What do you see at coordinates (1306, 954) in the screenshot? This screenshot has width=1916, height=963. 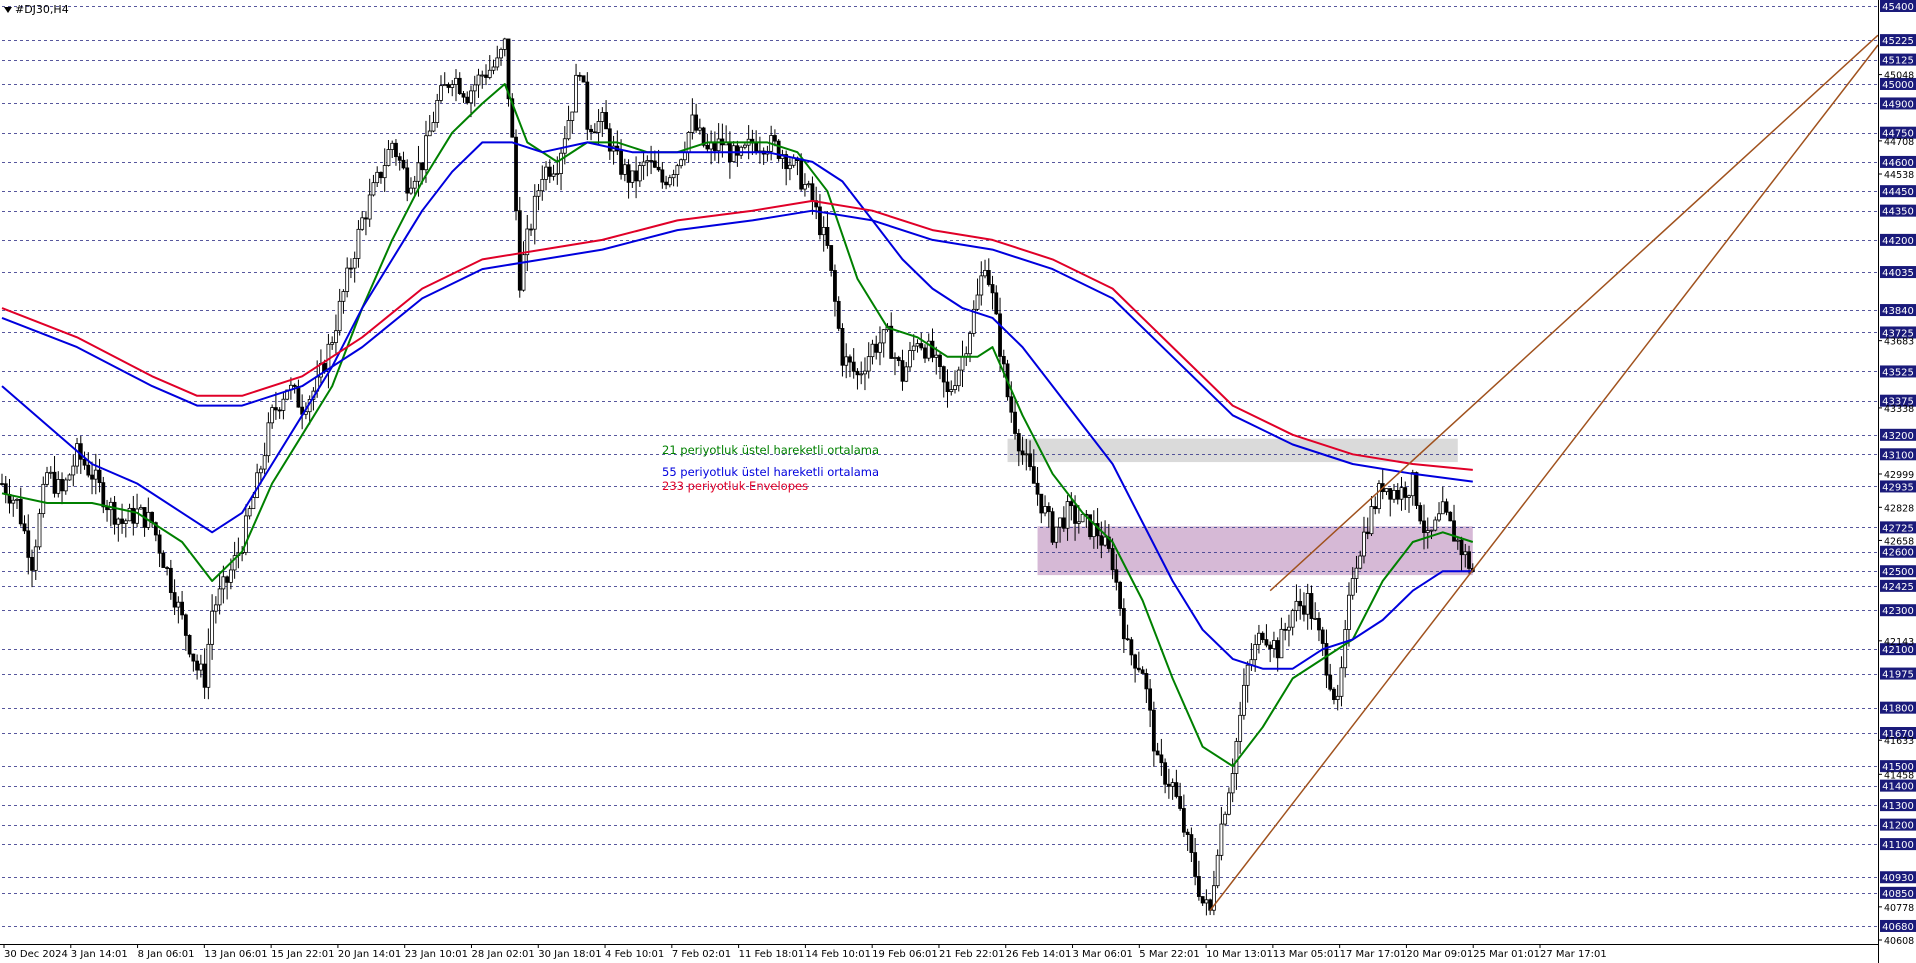 I see `time-label: 13 Mar 05:01` at bounding box center [1306, 954].